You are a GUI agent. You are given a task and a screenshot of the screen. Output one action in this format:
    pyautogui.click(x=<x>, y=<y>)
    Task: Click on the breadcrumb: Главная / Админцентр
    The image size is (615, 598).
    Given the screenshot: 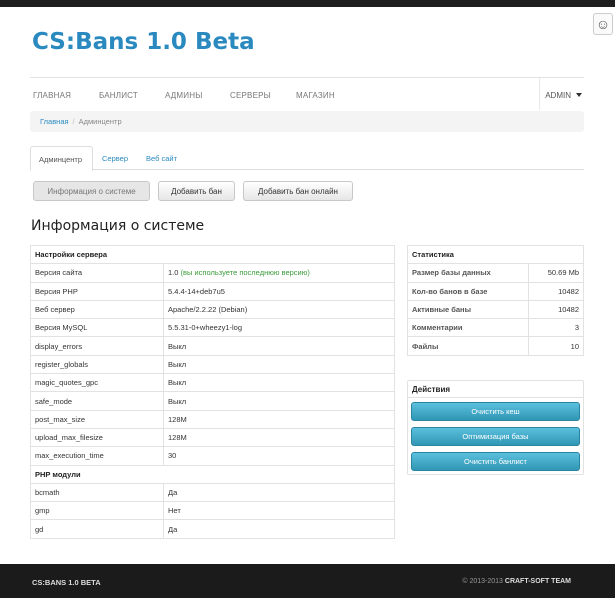 What is the action you would take?
    pyautogui.click(x=307, y=121)
    